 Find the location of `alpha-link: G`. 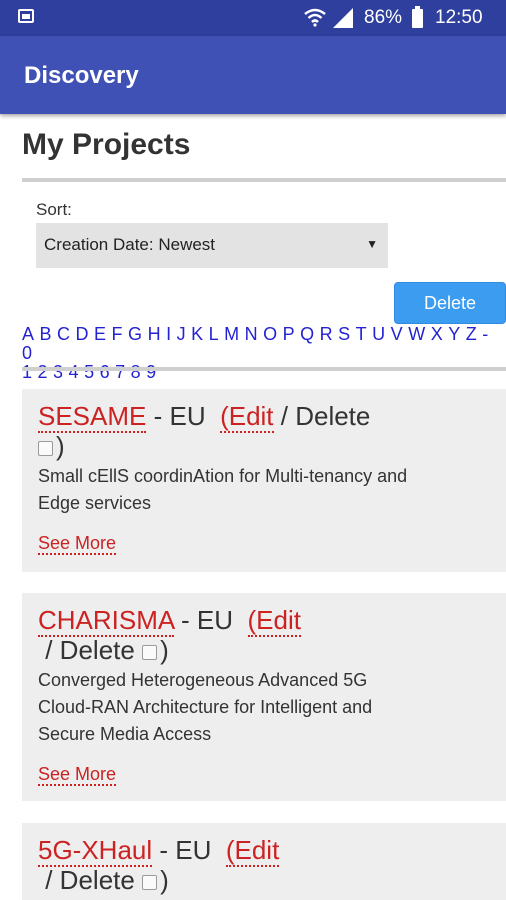

alpha-link: G is located at coordinates (135, 334).